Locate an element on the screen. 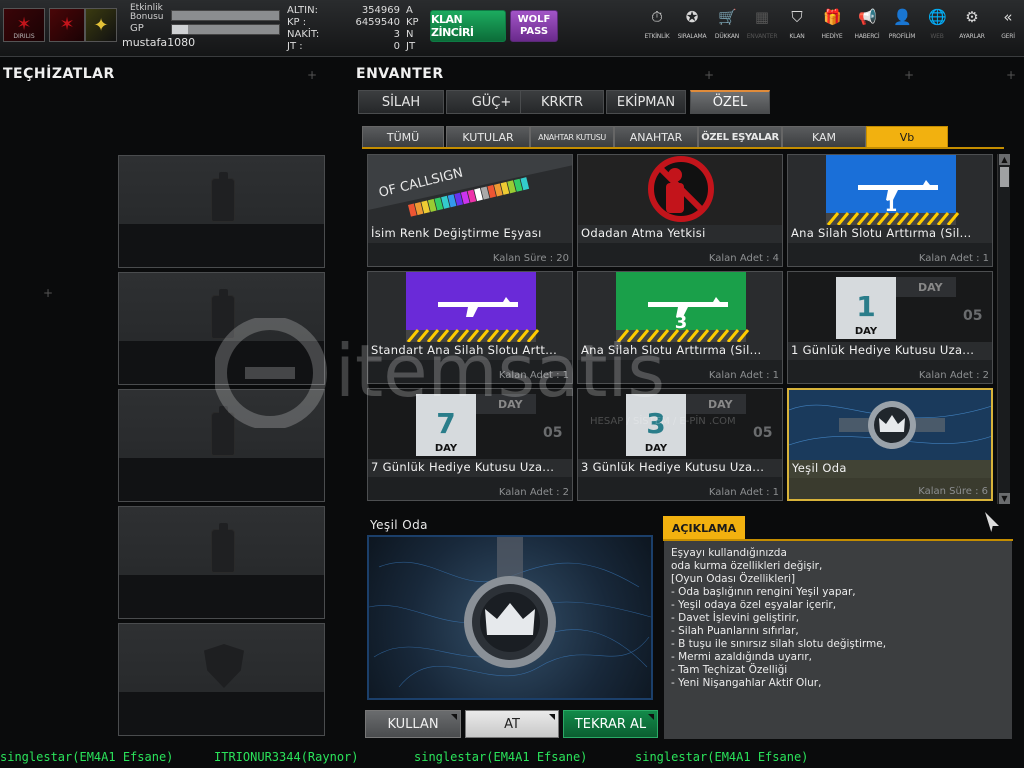 The image size is (1024, 768). item-name: Yeşil Oda is located at coordinates (819, 468).